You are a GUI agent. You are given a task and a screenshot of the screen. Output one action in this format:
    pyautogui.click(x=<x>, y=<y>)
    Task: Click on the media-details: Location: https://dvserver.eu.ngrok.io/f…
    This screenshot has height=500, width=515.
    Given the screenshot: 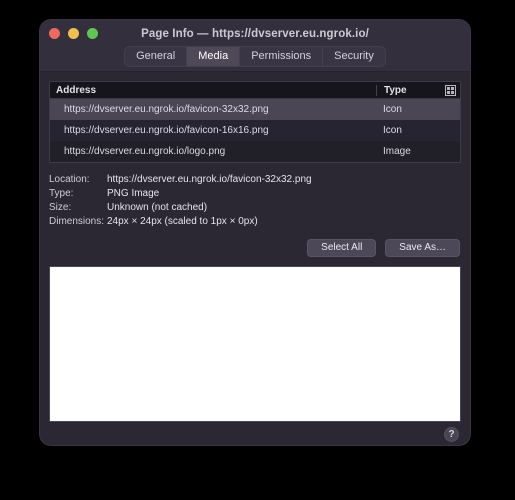 What is the action you would take?
    pyautogui.click(x=255, y=200)
    